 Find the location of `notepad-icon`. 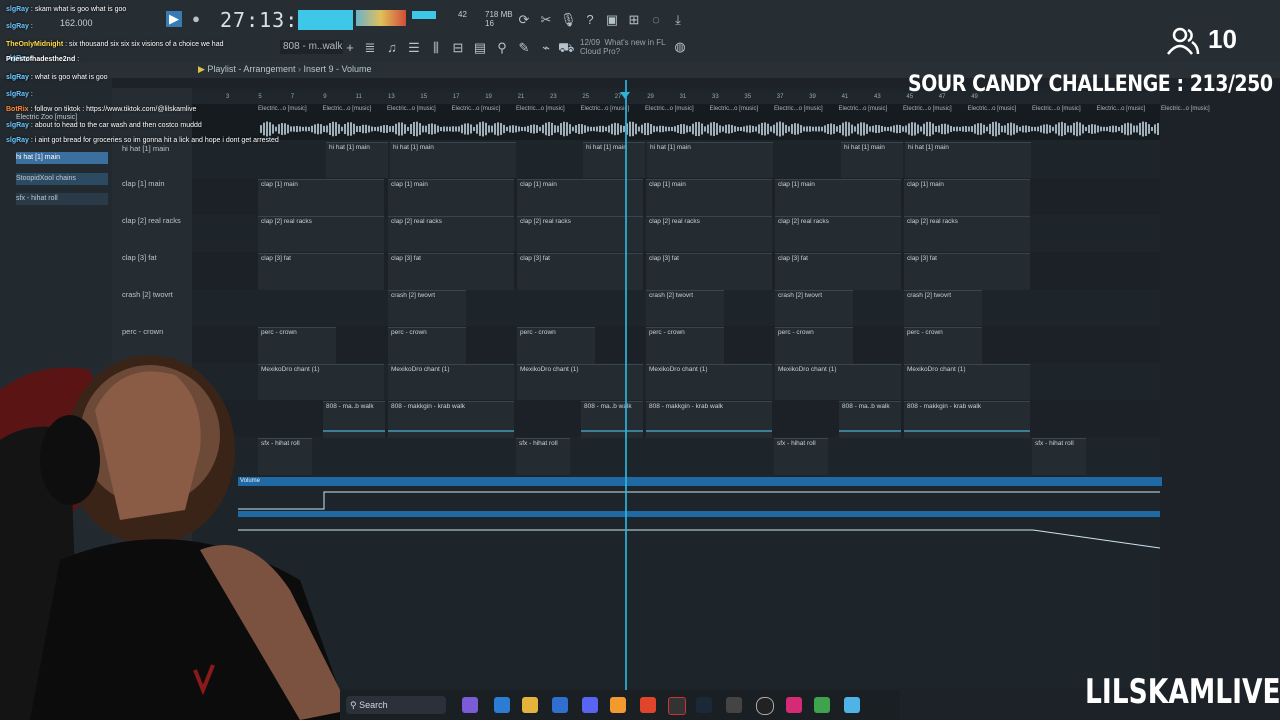

notepad-icon is located at coordinates (852, 705).